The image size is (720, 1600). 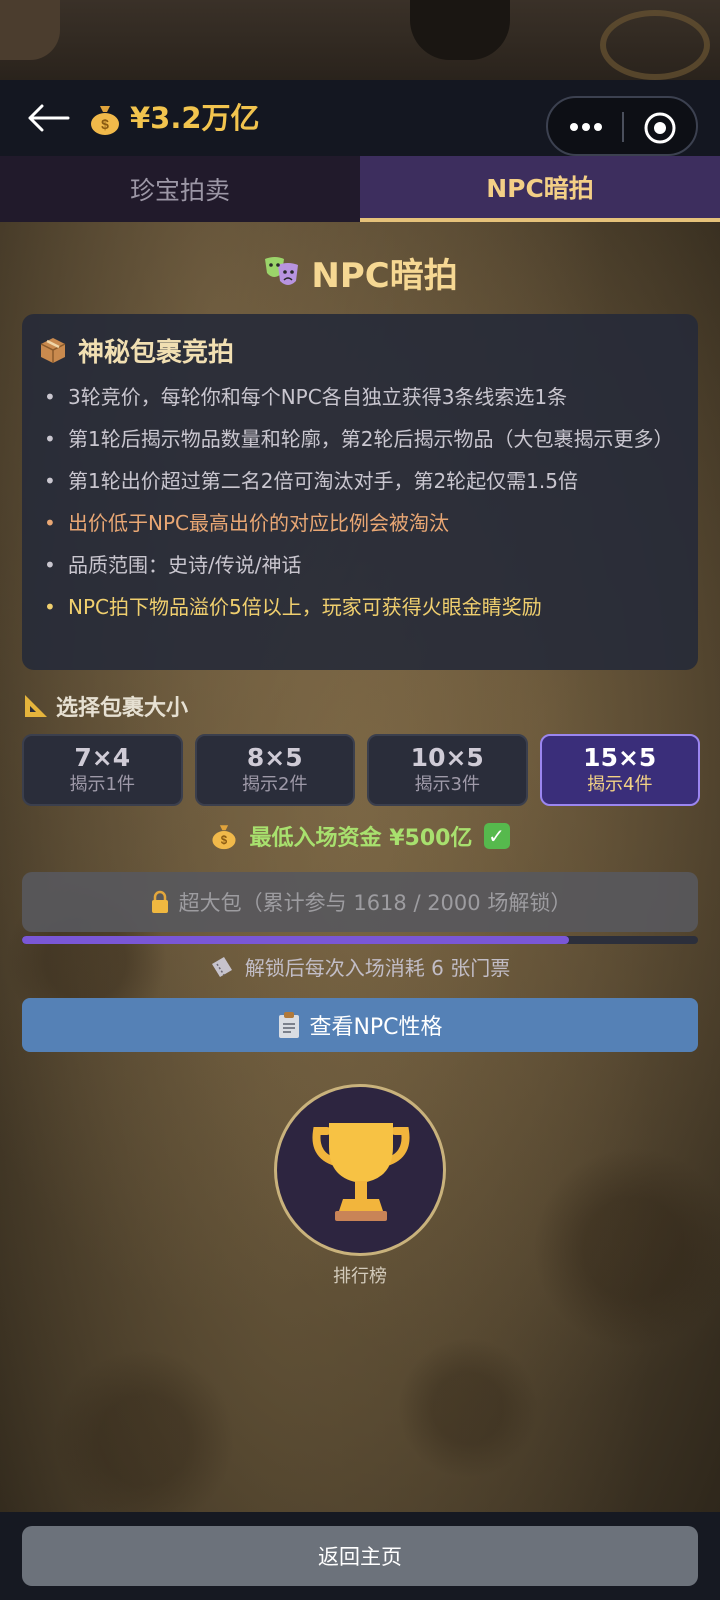 I want to click on package-icon, so click(x=53, y=350).